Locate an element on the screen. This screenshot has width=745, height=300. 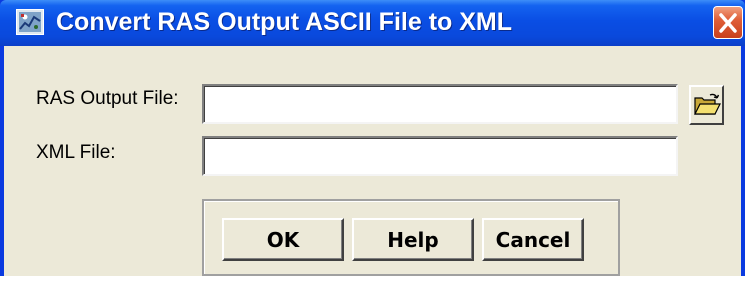
cancel-button: Cancel is located at coordinates (533, 239).